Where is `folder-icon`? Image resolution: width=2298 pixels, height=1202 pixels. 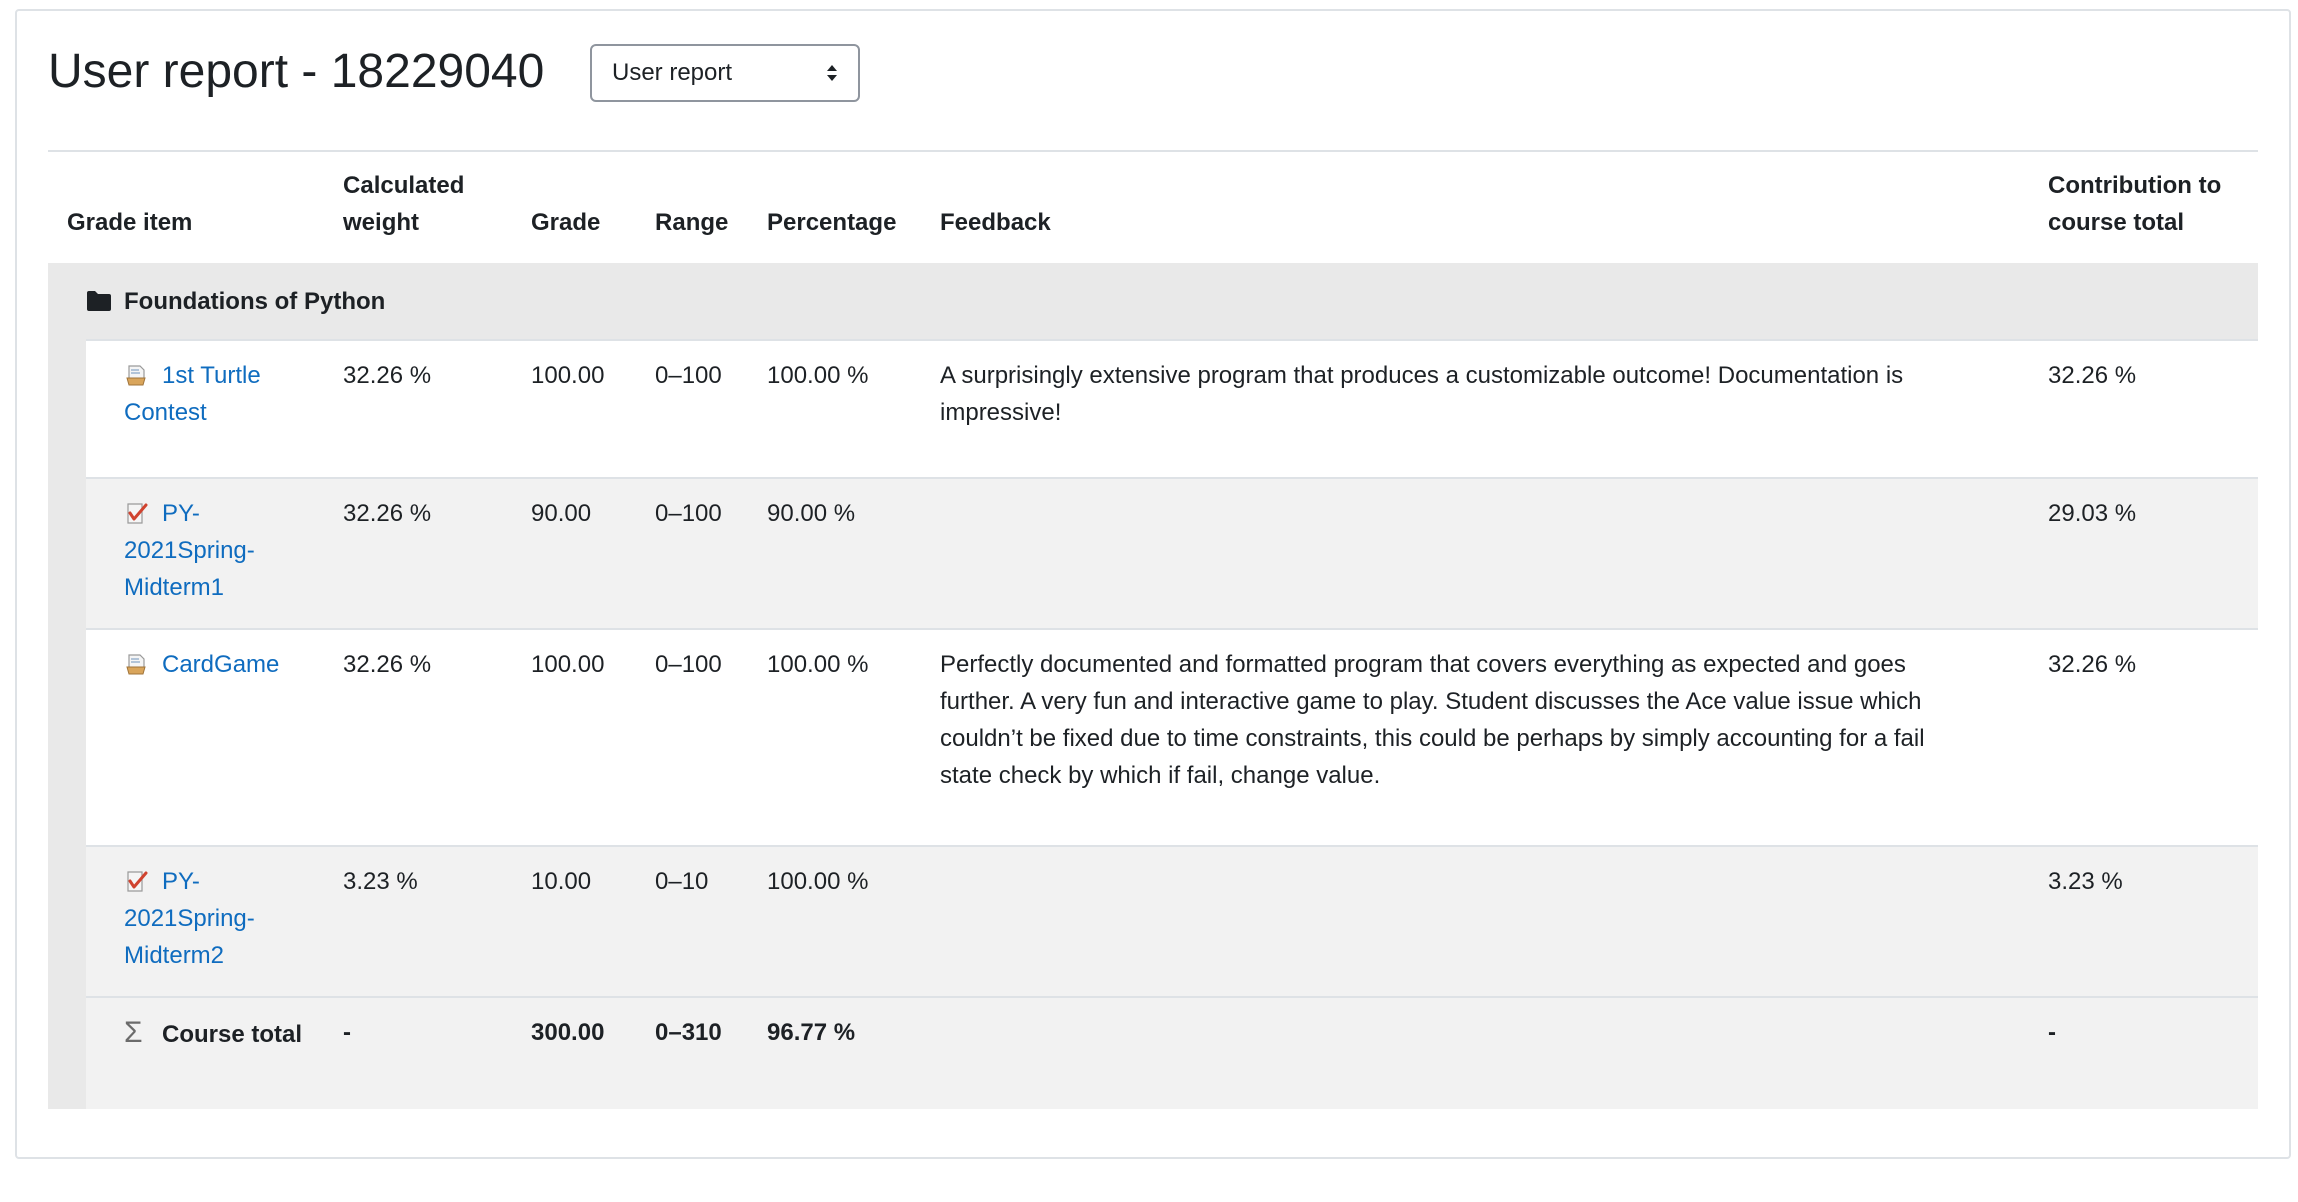
folder-icon is located at coordinates (99, 301).